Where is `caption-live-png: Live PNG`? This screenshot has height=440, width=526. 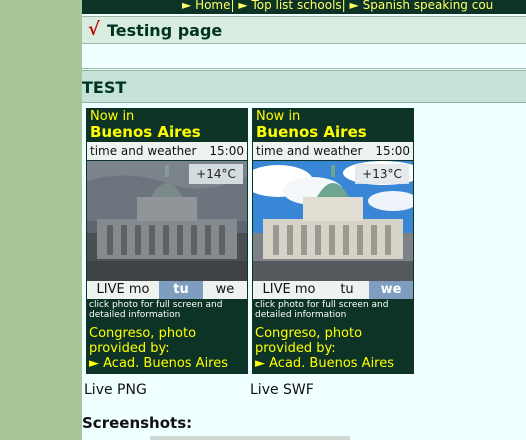
caption-live-png: Live PNG is located at coordinates (115, 390).